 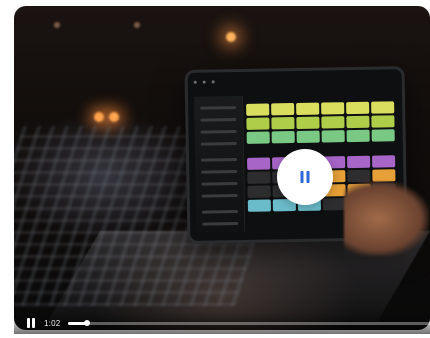 I want to click on ipad-toolbar, so click(x=295, y=80).